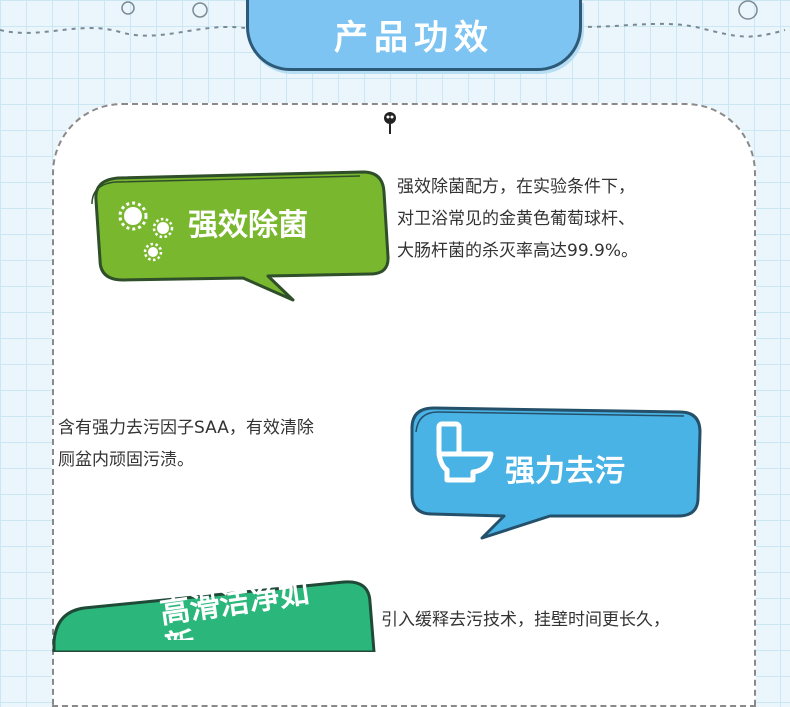  I want to click on feature-label-clean-clip: 高滑洁净如新, so click(250, 607).